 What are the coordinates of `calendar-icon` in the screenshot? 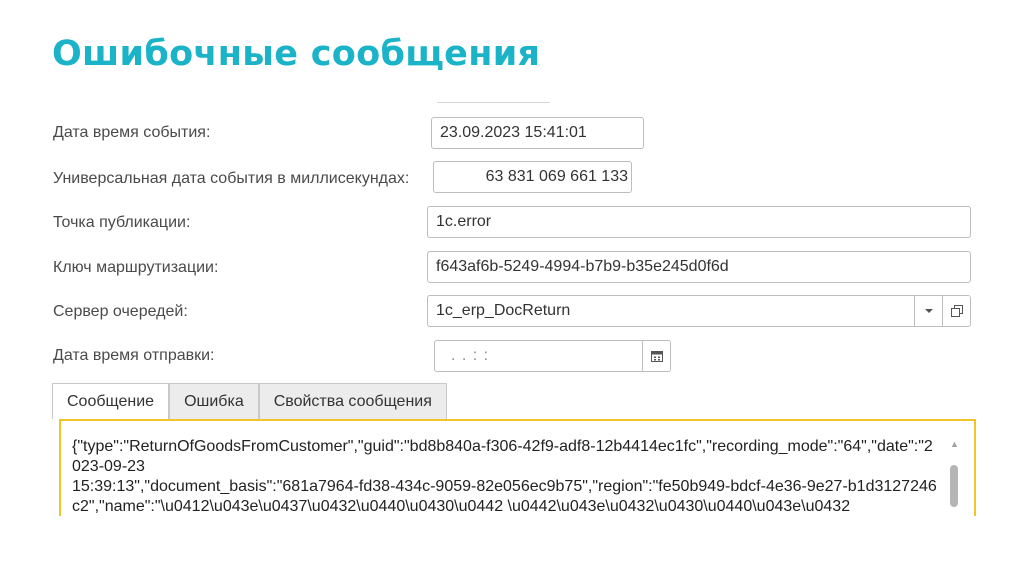 It's located at (656, 356).